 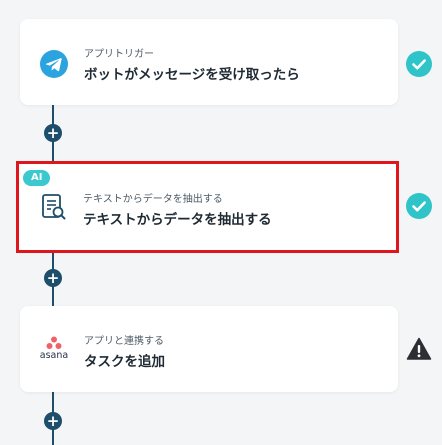 I want to click on warning-icon, so click(x=419, y=348).